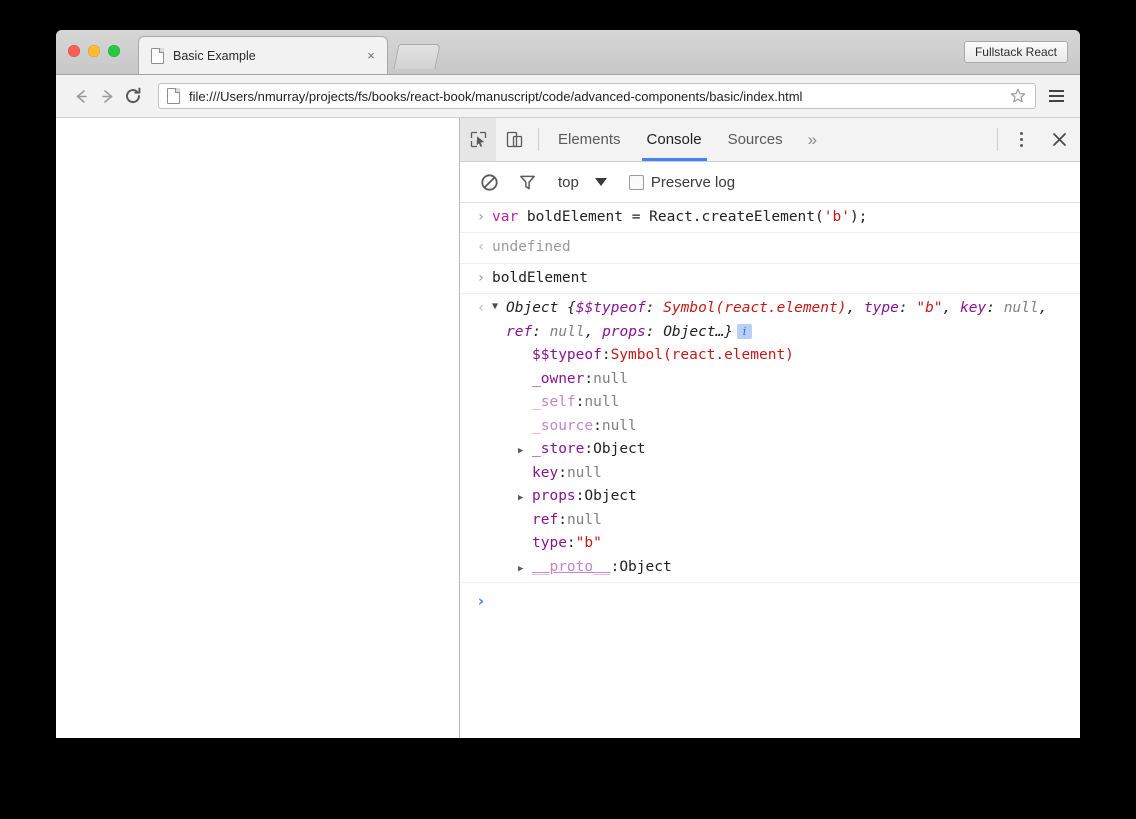 This screenshot has height=819, width=1136. What do you see at coordinates (812, 139) in the screenshot?
I see `more-tabs-icon: »` at bounding box center [812, 139].